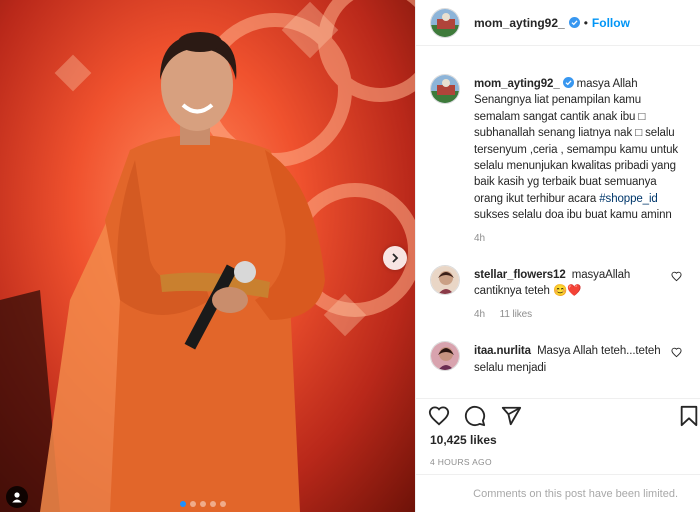  What do you see at coordinates (628, 199) in the screenshot?
I see `hashtag-link: #shoppe_id` at bounding box center [628, 199].